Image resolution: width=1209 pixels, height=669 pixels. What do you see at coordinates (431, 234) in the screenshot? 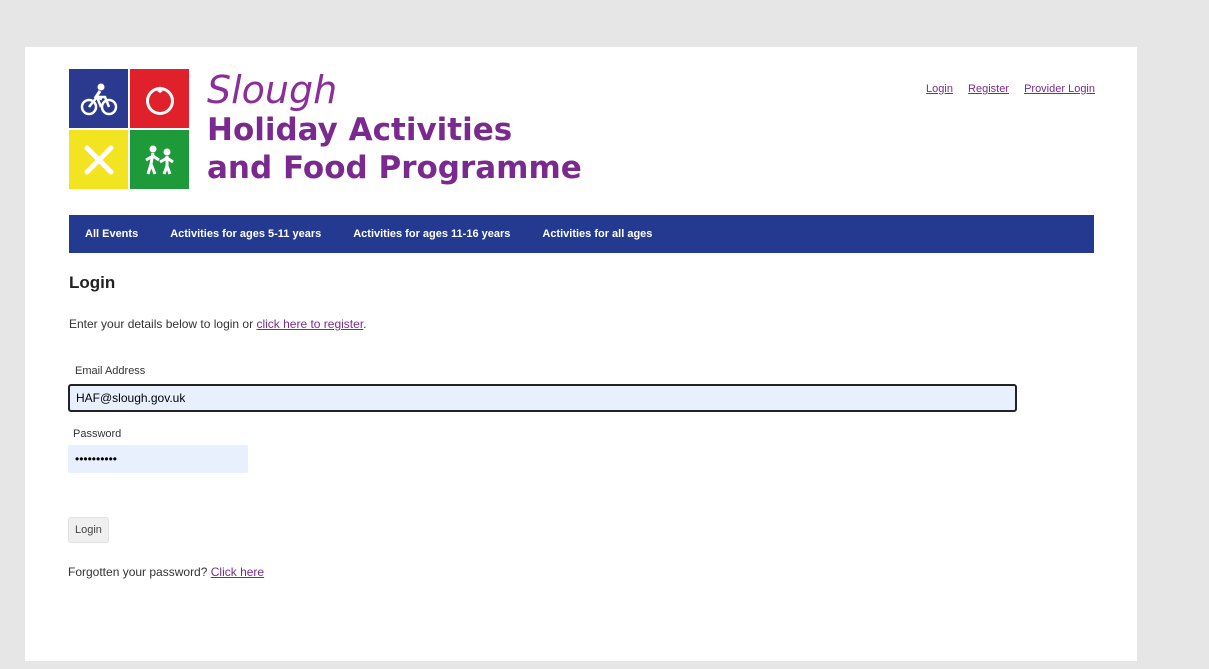
I see `nav-ages-11-16: Activities for ages 11-16 years` at bounding box center [431, 234].